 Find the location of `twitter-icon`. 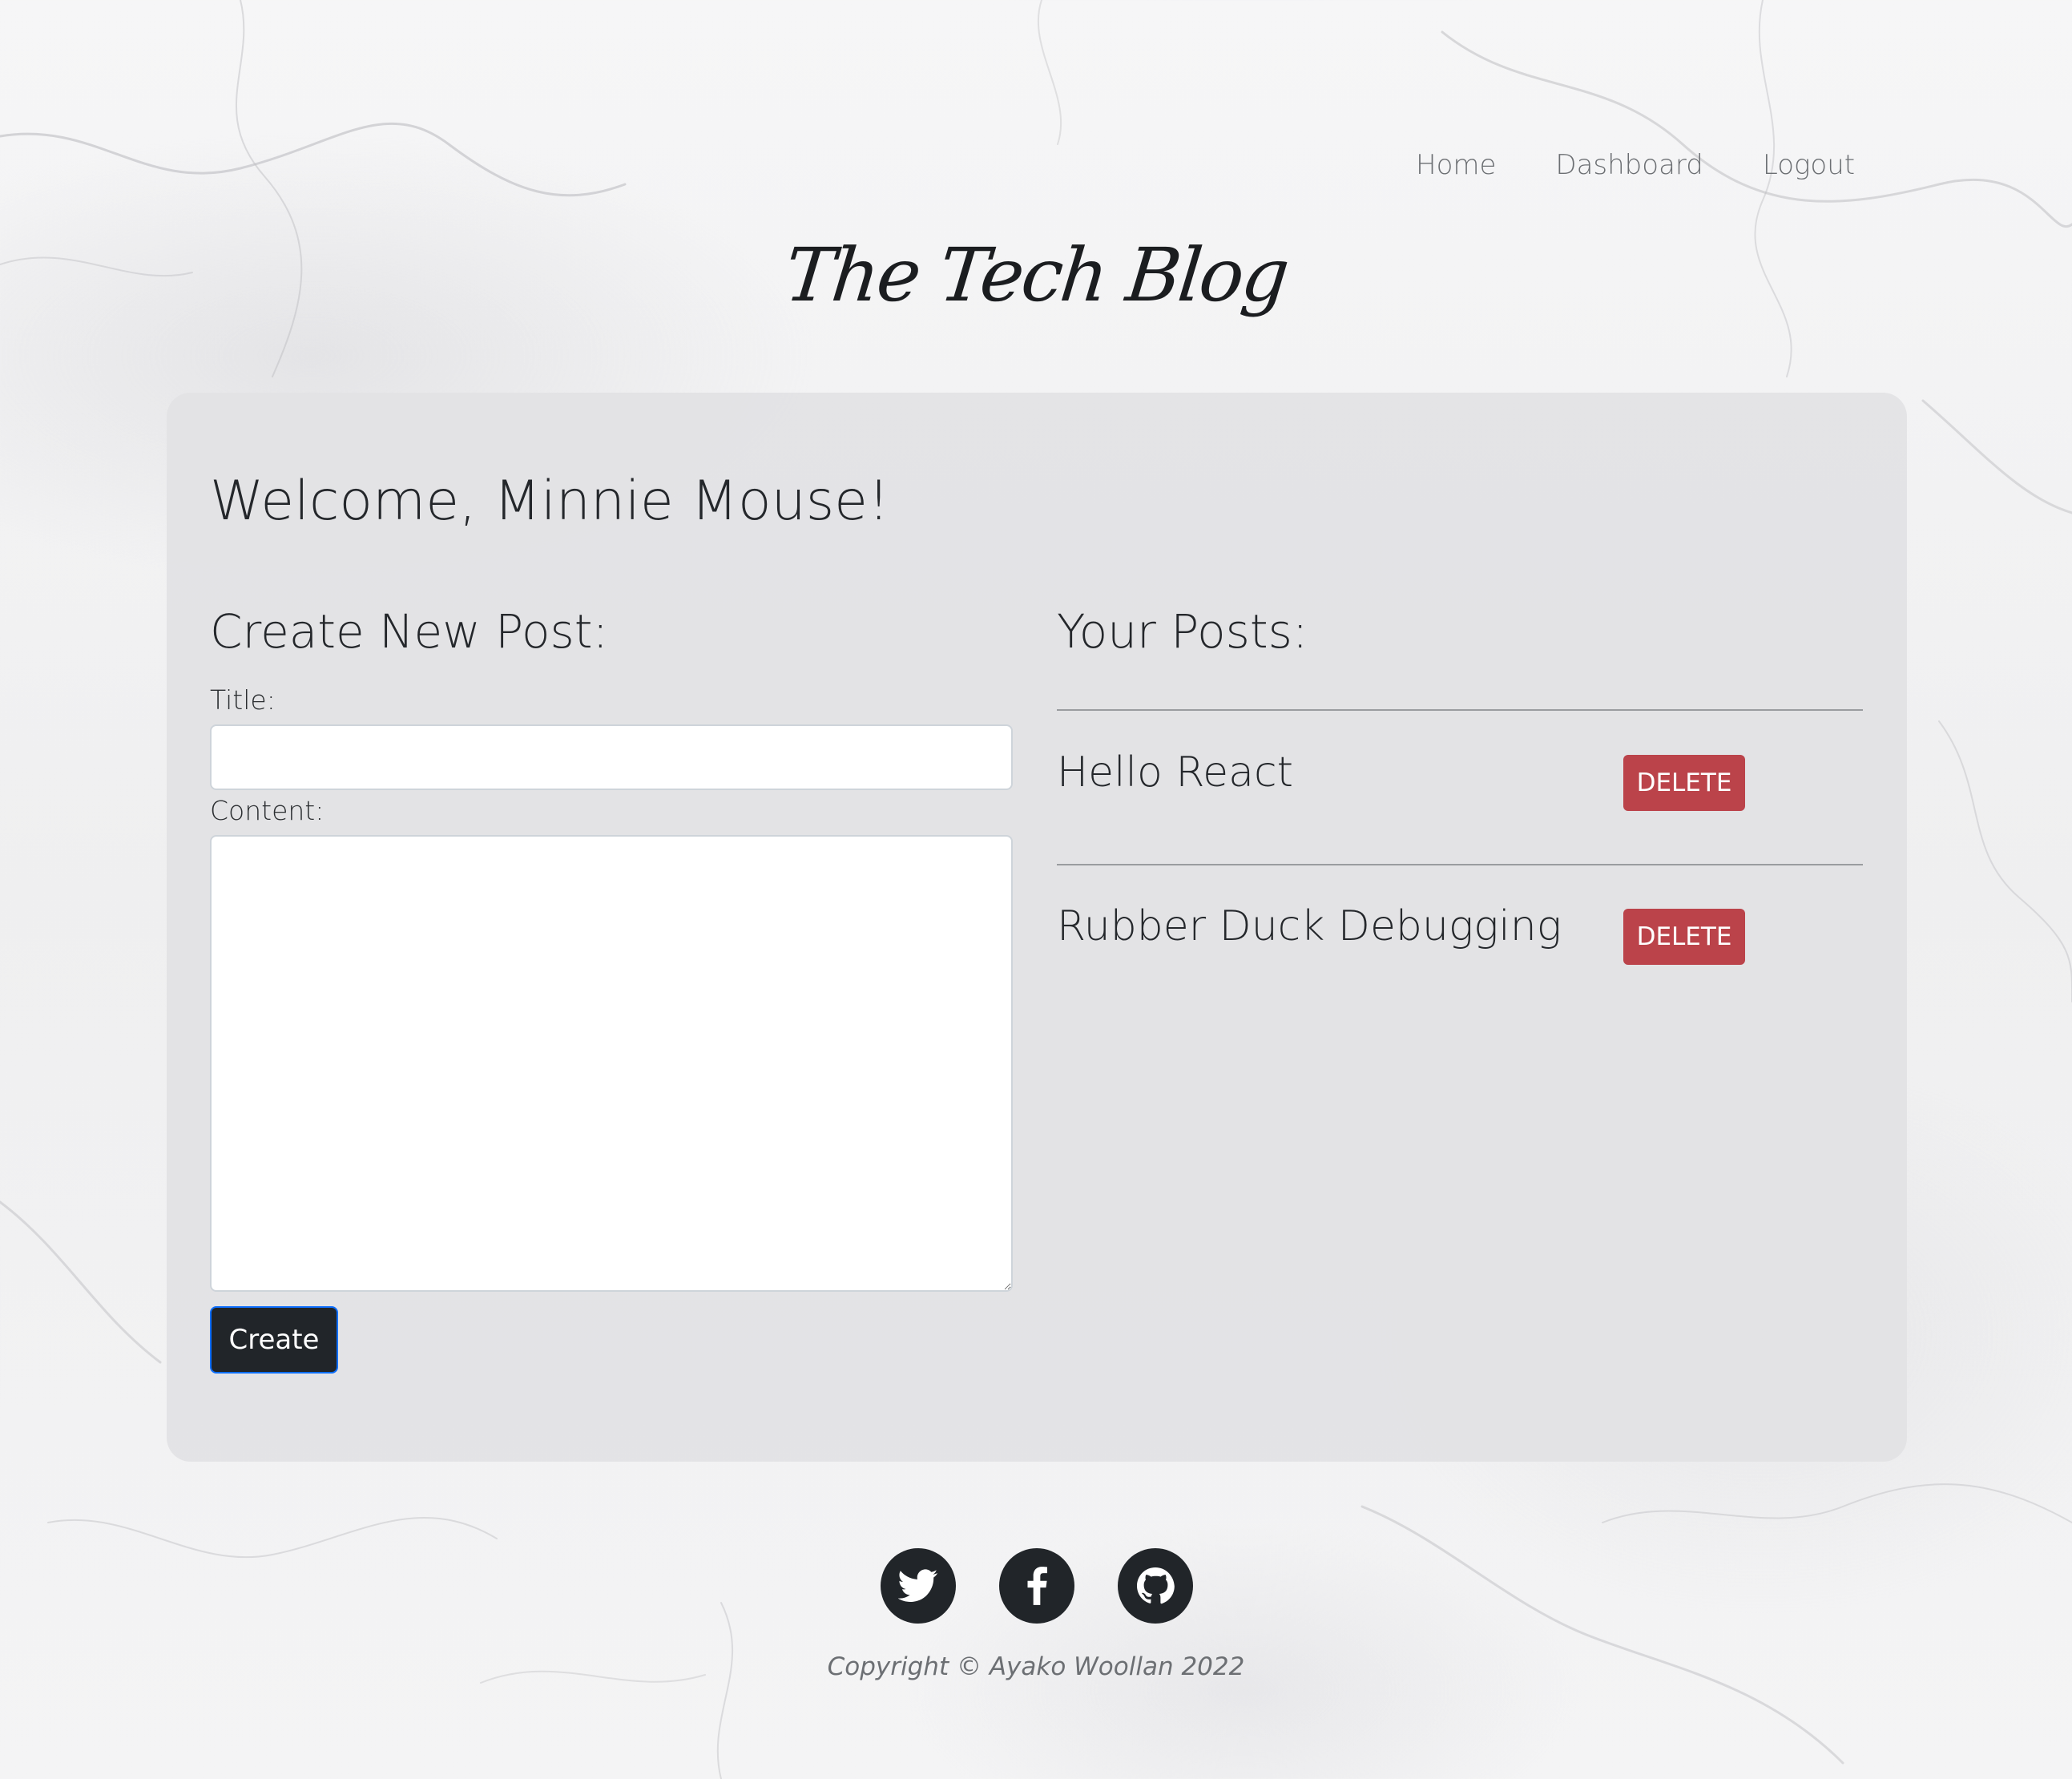

twitter-icon is located at coordinates (918, 1586).